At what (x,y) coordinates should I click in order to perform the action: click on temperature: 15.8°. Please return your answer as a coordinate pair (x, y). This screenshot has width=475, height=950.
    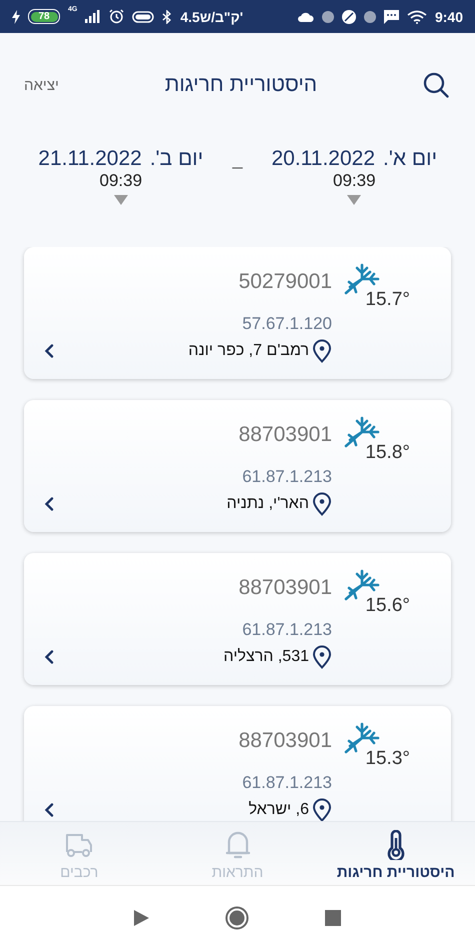
    Looking at the image, I should click on (387, 453).